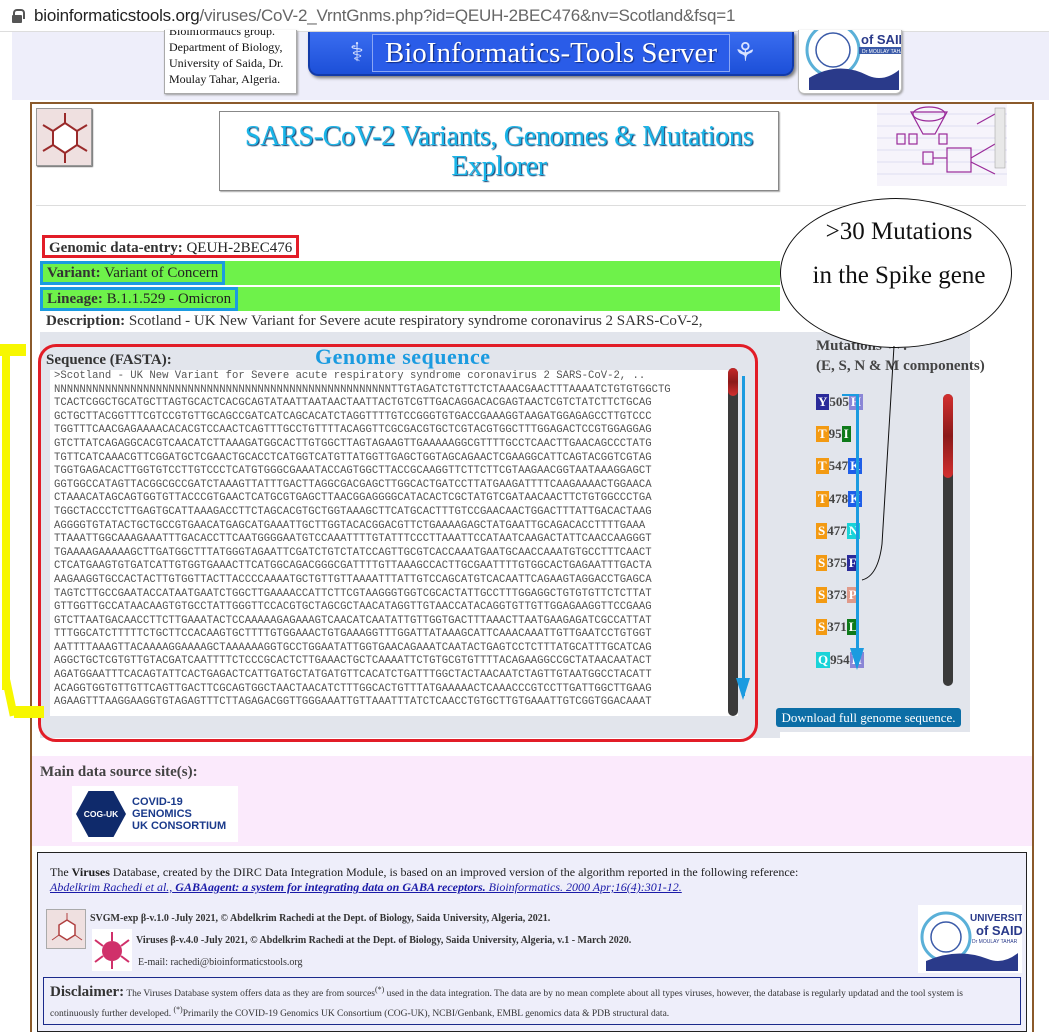 Image resolution: width=1049 pixels, height=1032 pixels. Describe the element at coordinates (837, 562) in the screenshot. I see `mutation-position: 375` at that location.